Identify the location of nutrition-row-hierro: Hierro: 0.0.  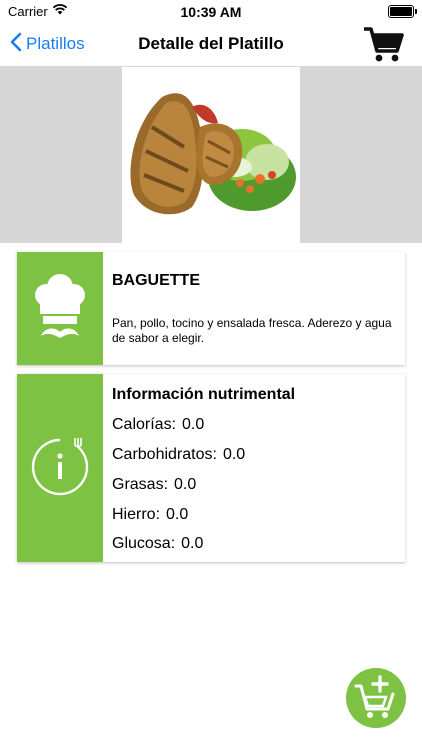
(150, 515).